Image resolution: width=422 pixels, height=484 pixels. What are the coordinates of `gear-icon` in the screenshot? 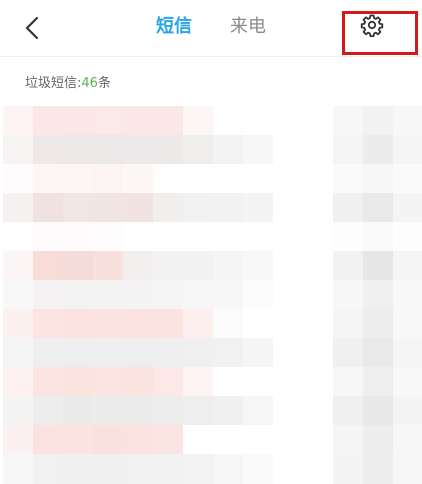 It's located at (372, 25).